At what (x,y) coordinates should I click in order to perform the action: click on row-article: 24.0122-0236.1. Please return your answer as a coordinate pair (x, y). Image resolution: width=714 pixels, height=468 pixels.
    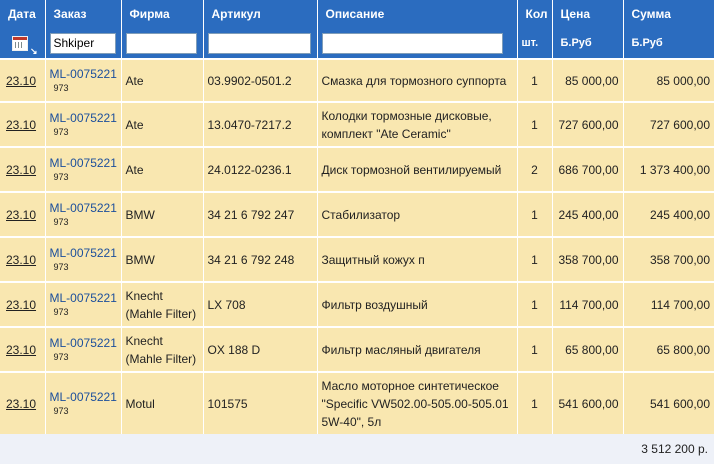
    Looking at the image, I should click on (260, 169).